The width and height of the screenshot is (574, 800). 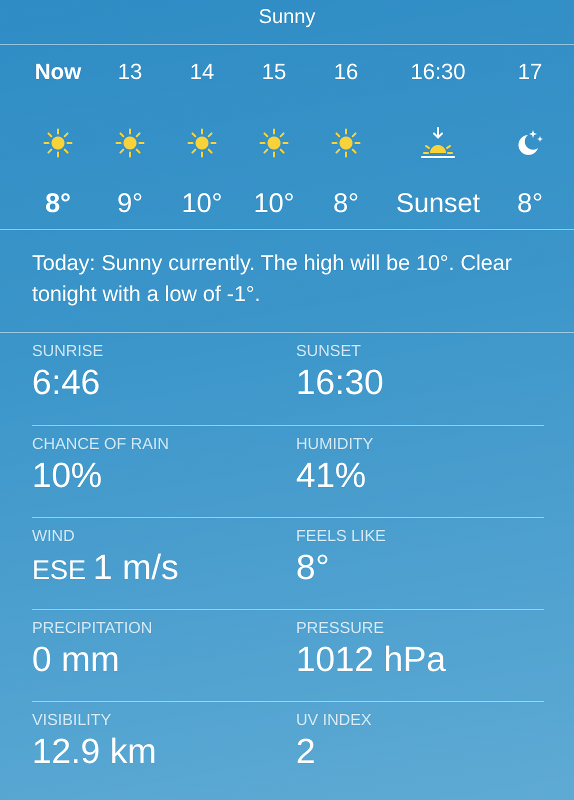 I want to click on detail-label: SUNRISE, so click(x=68, y=352).